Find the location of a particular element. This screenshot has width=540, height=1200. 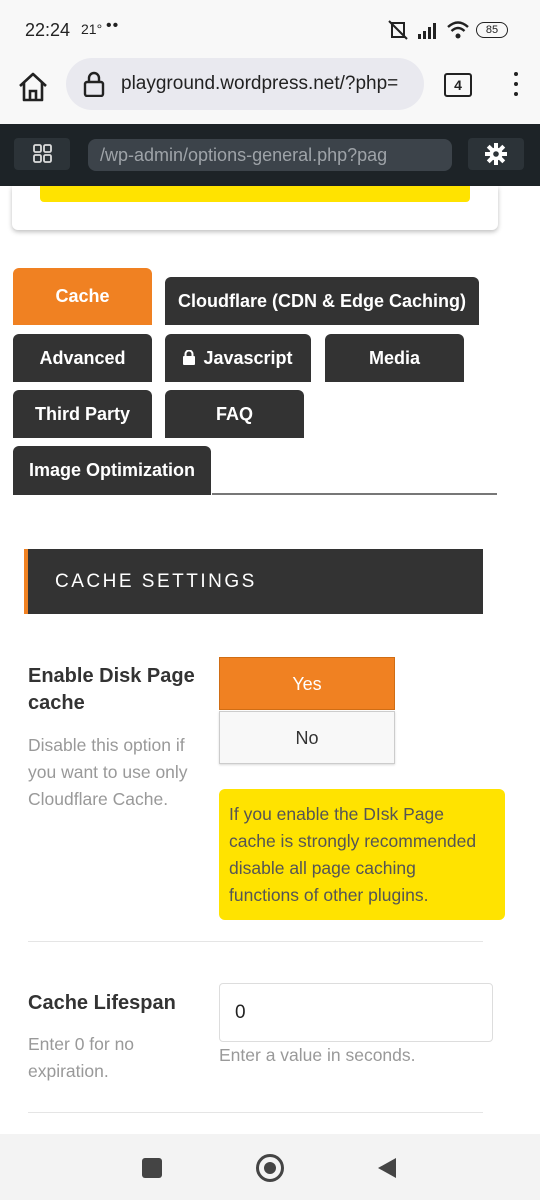

tab-javascript: Javascript is located at coordinates (238, 358).